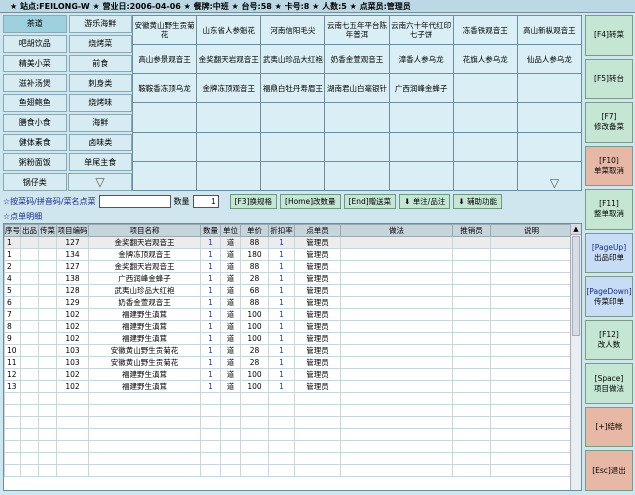 The width and height of the screenshot is (635, 495). I want to click on column-header: 单价, so click(254, 230).